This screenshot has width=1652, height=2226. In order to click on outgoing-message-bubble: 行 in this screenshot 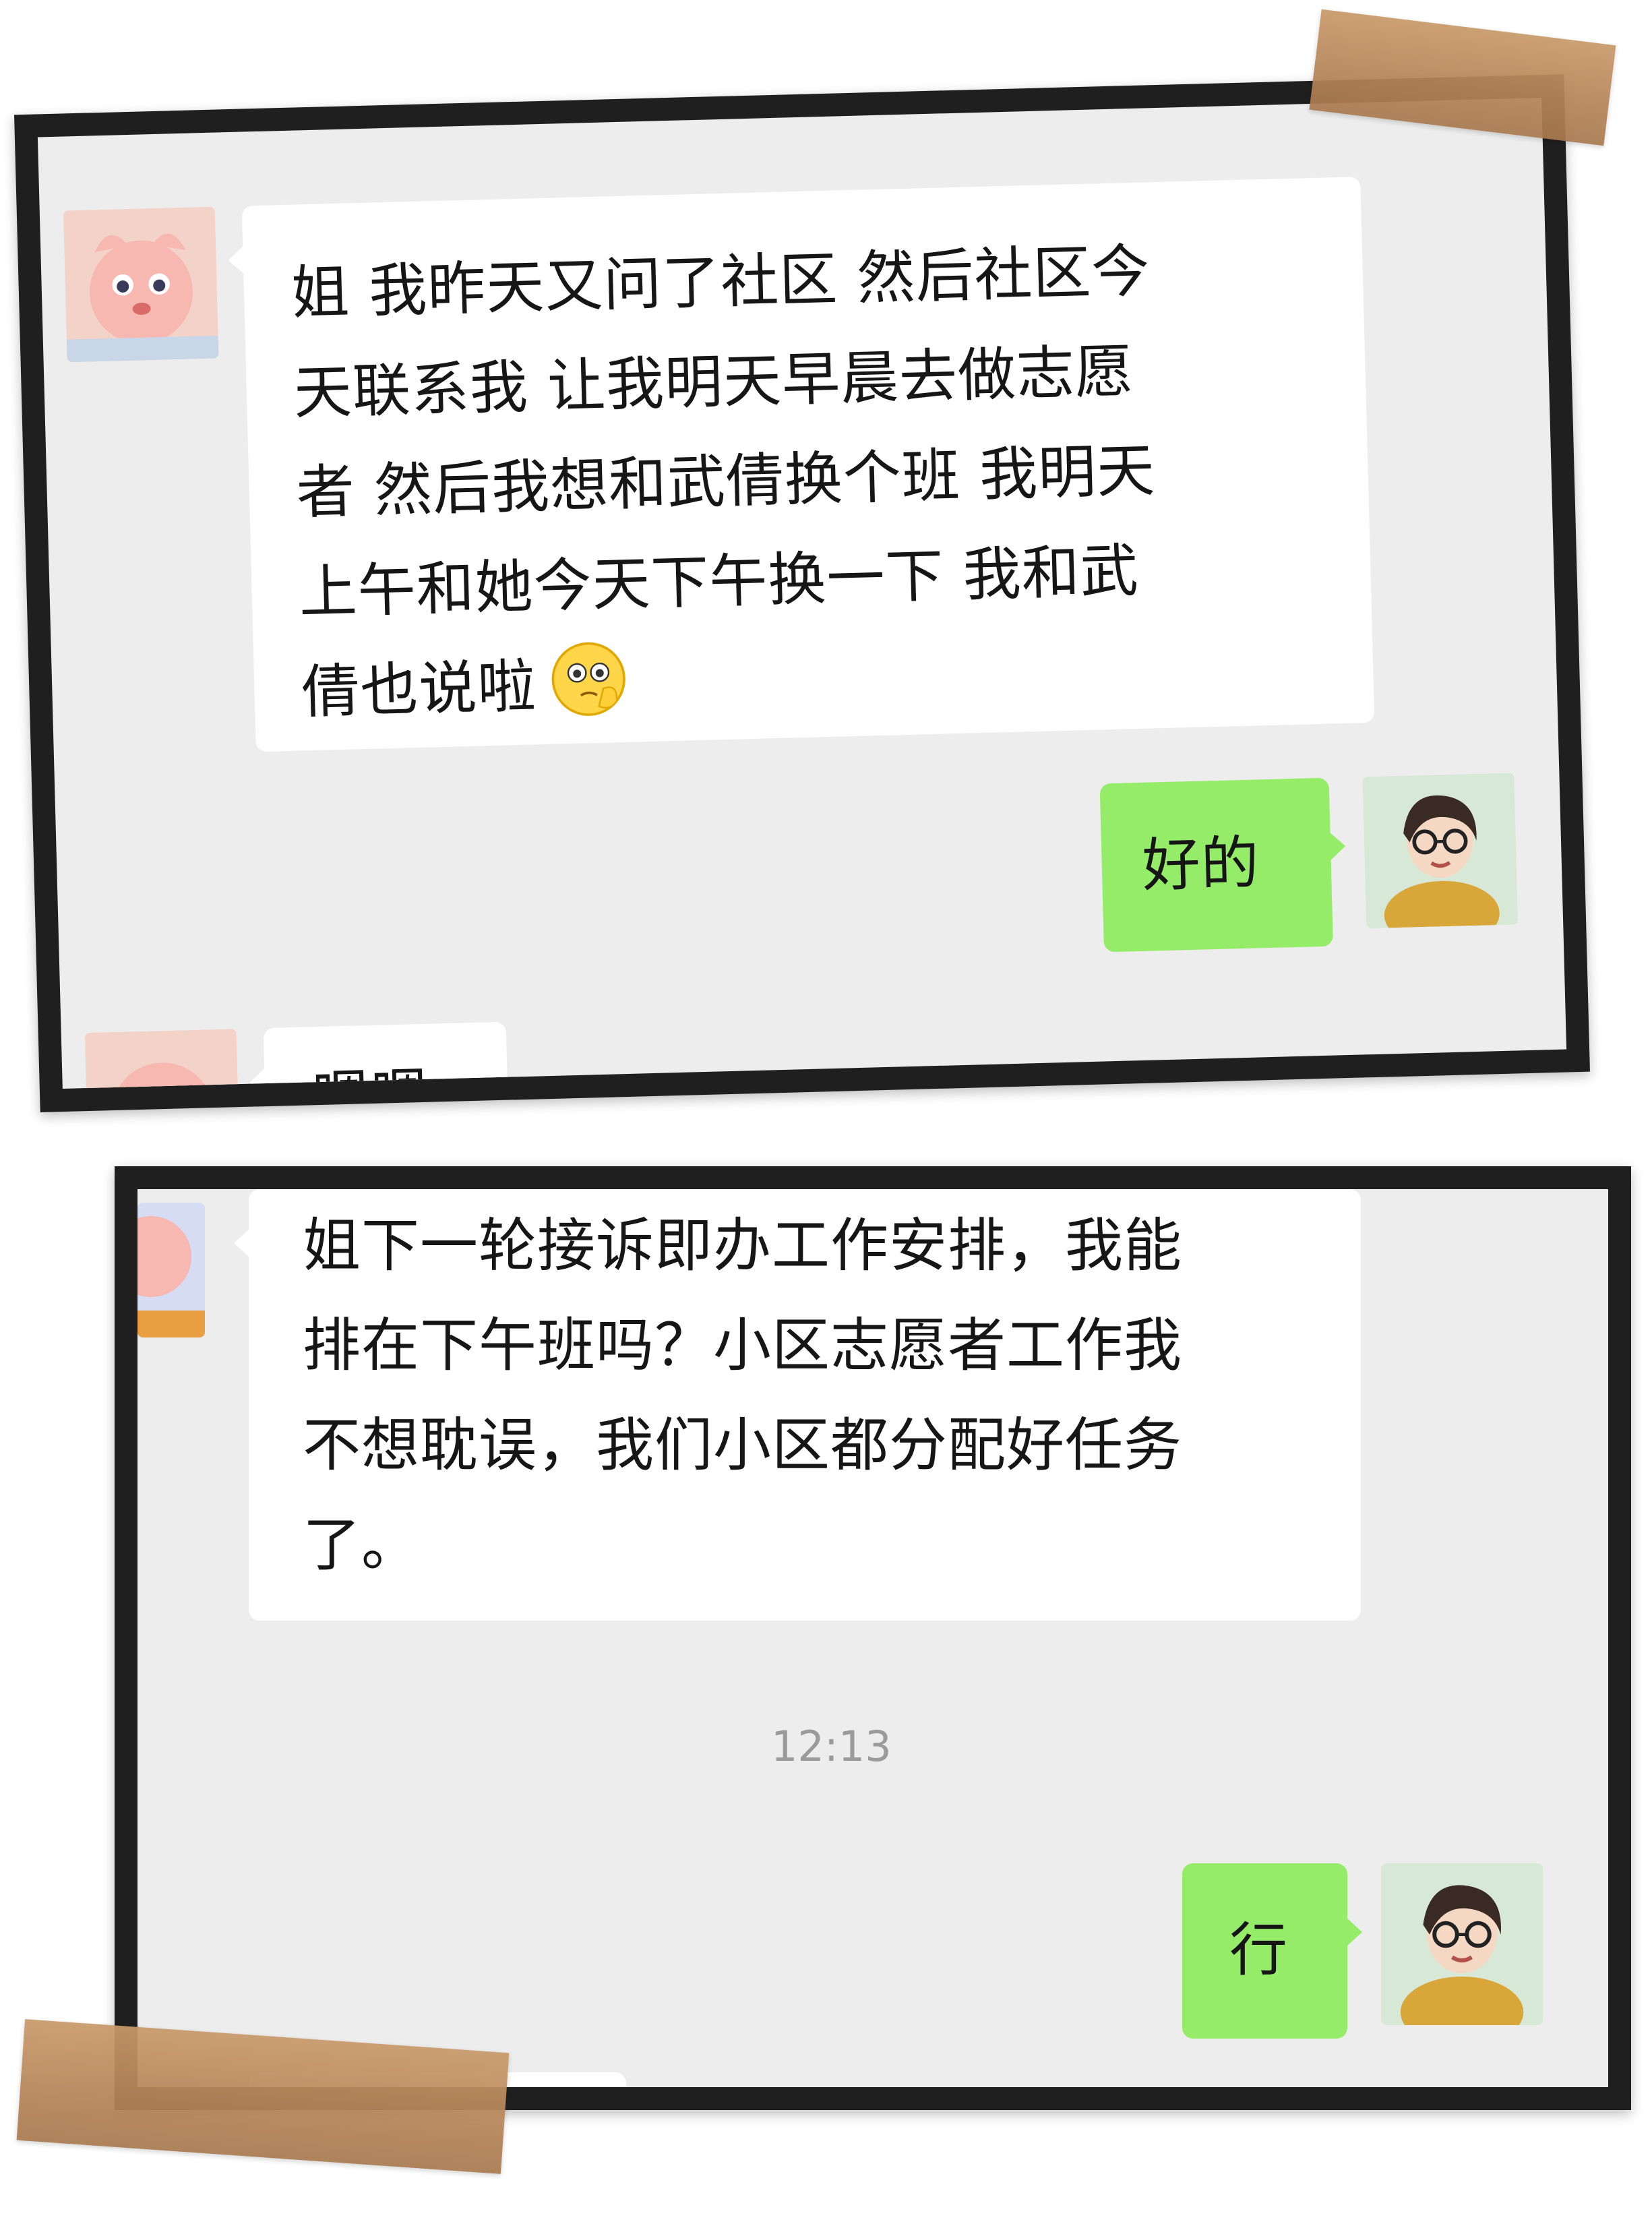, I will do `click(1272, 1951)`.